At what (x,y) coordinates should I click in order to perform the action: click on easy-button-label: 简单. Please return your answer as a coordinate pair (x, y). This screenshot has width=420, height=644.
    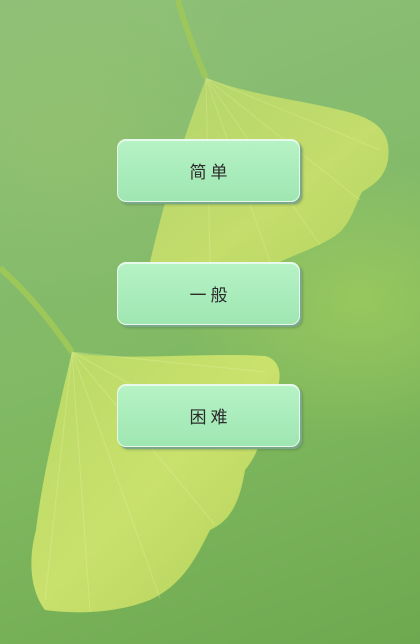
    Looking at the image, I should click on (210, 173).